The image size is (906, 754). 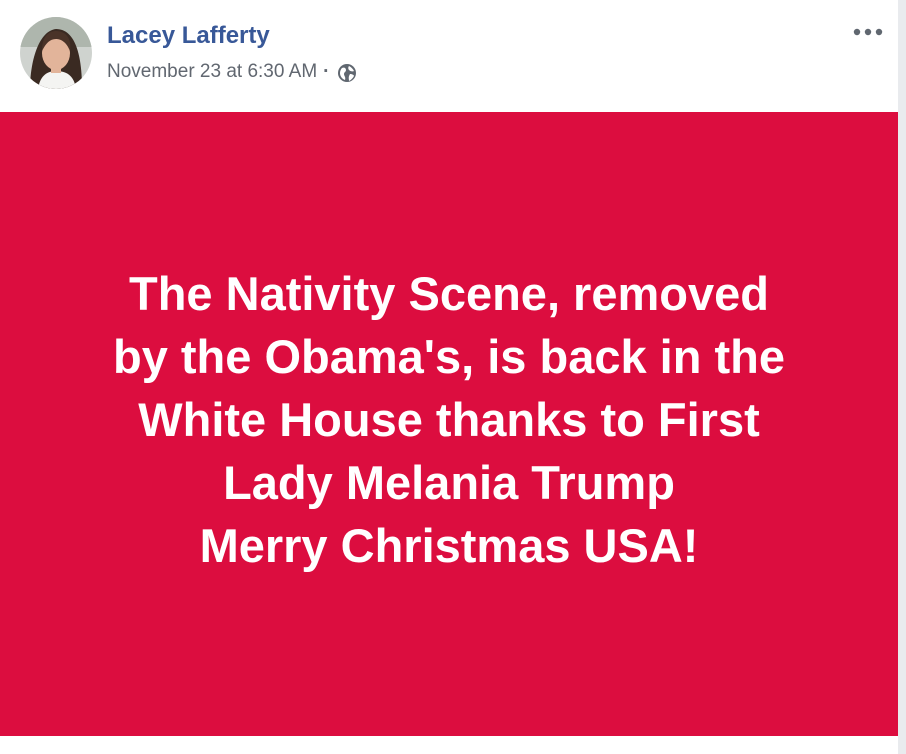 I want to click on profile-photo-icon, so click(x=56, y=53).